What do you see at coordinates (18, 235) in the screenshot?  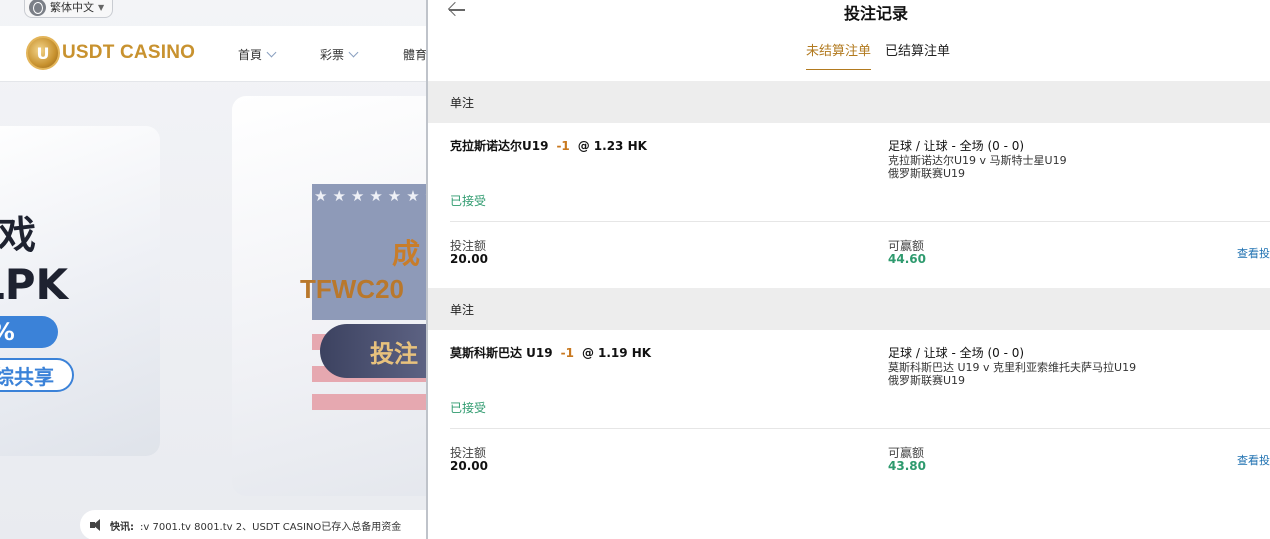 I see `banner-headline: 戏` at bounding box center [18, 235].